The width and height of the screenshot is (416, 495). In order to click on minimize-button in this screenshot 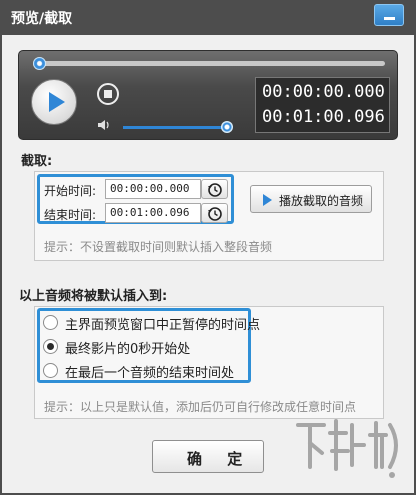, I will do `click(389, 15)`.